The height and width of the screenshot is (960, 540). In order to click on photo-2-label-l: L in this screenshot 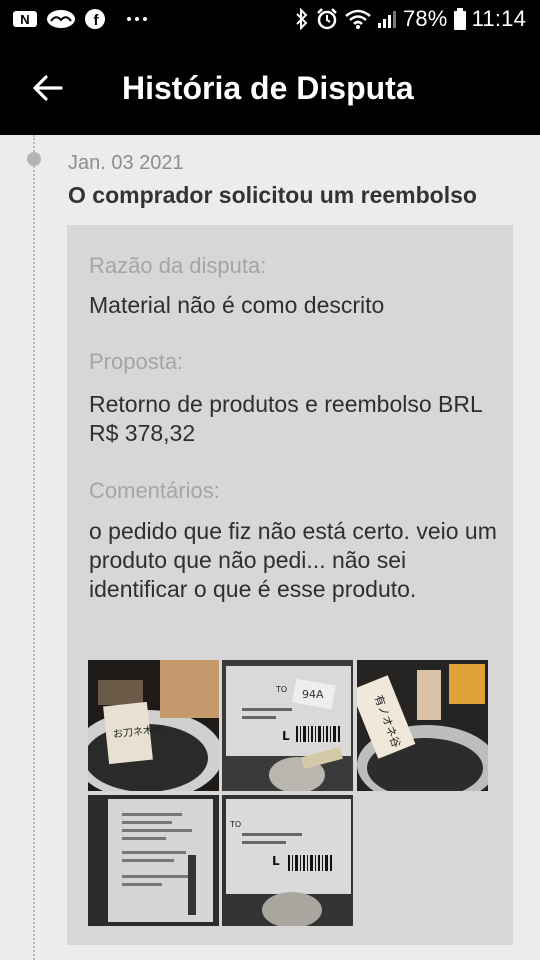, I will do `click(286, 736)`.